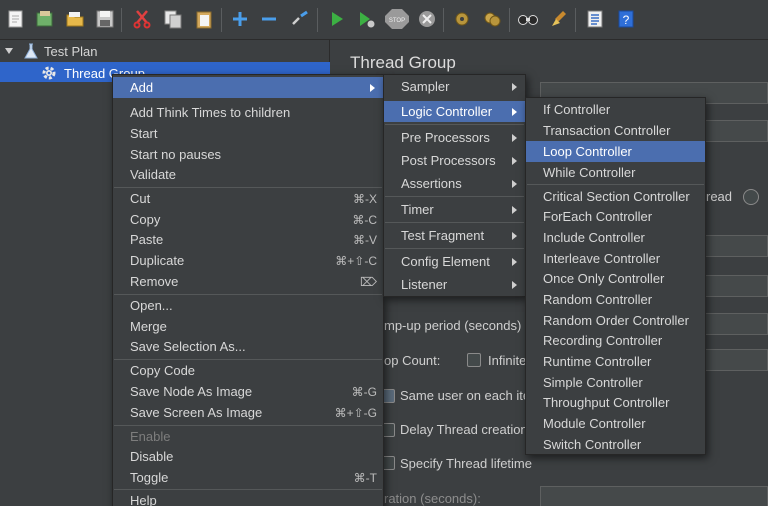  What do you see at coordinates (654, 496) in the screenshot?
I see `duration-field` at bounding box center [654, 496].